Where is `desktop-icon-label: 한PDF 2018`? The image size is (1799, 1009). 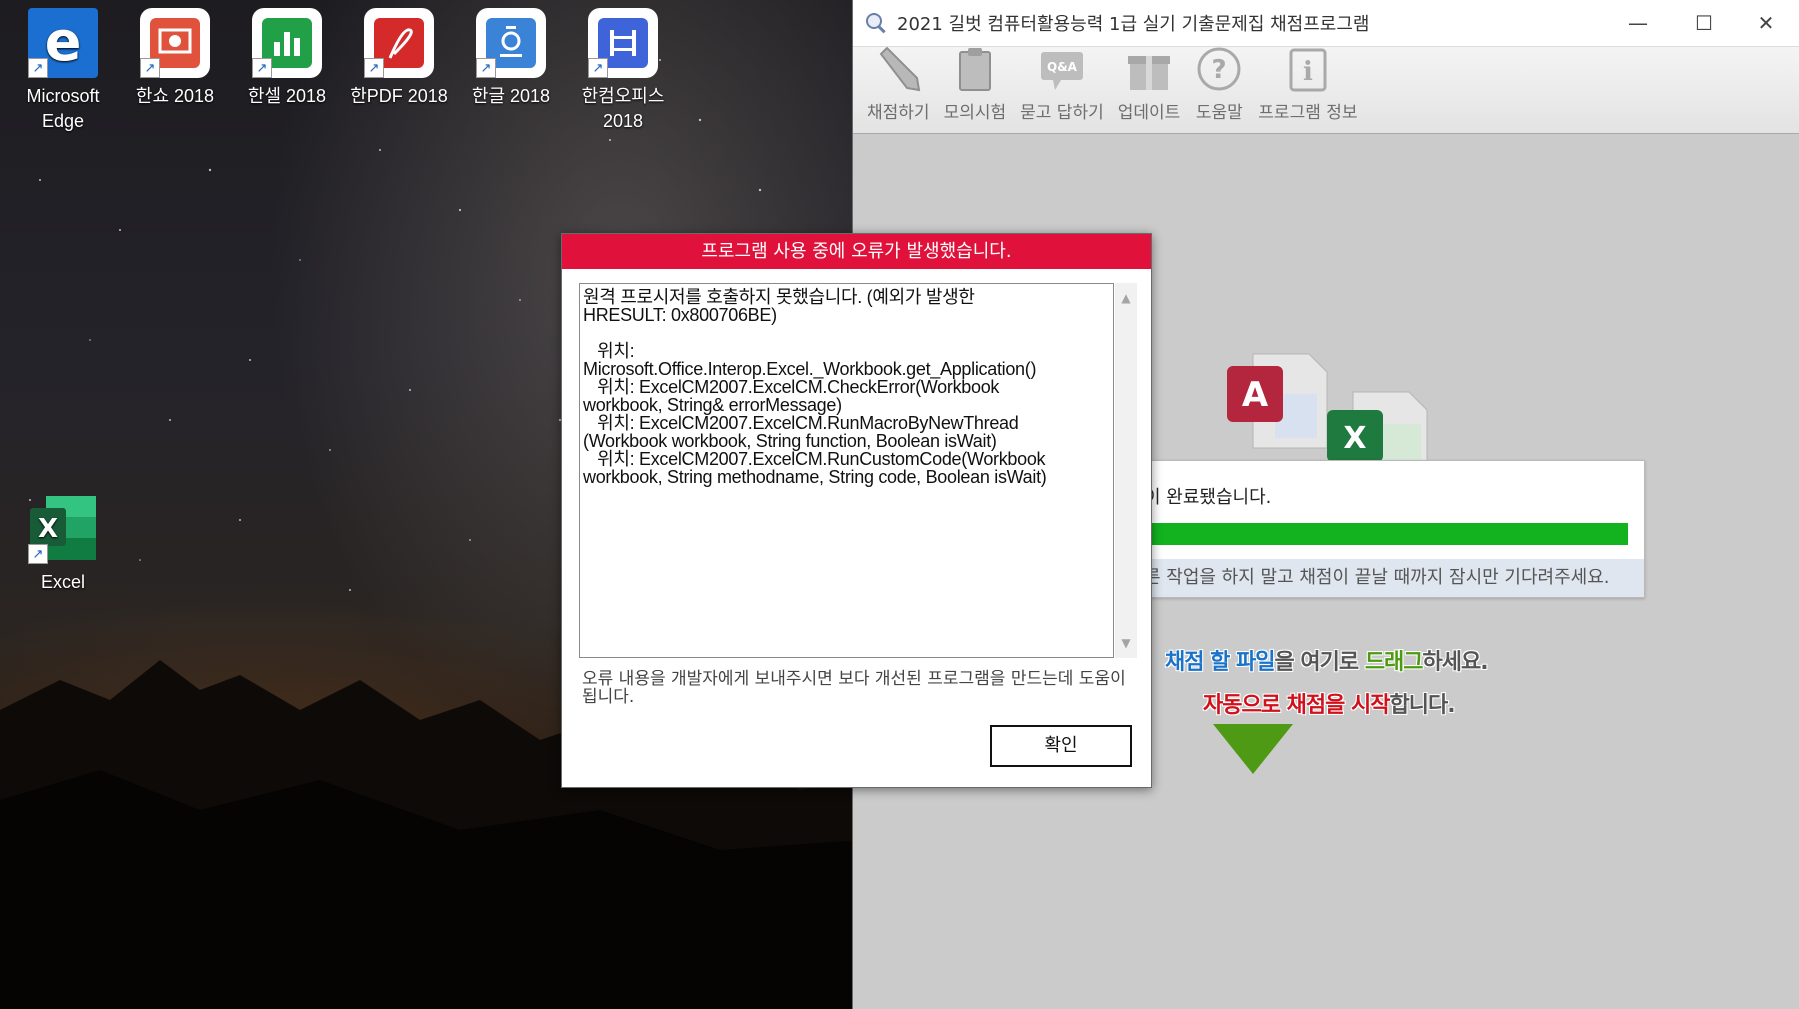 desktop-icon-label: 한PDF 2018 is located at coordinates (399, 96).